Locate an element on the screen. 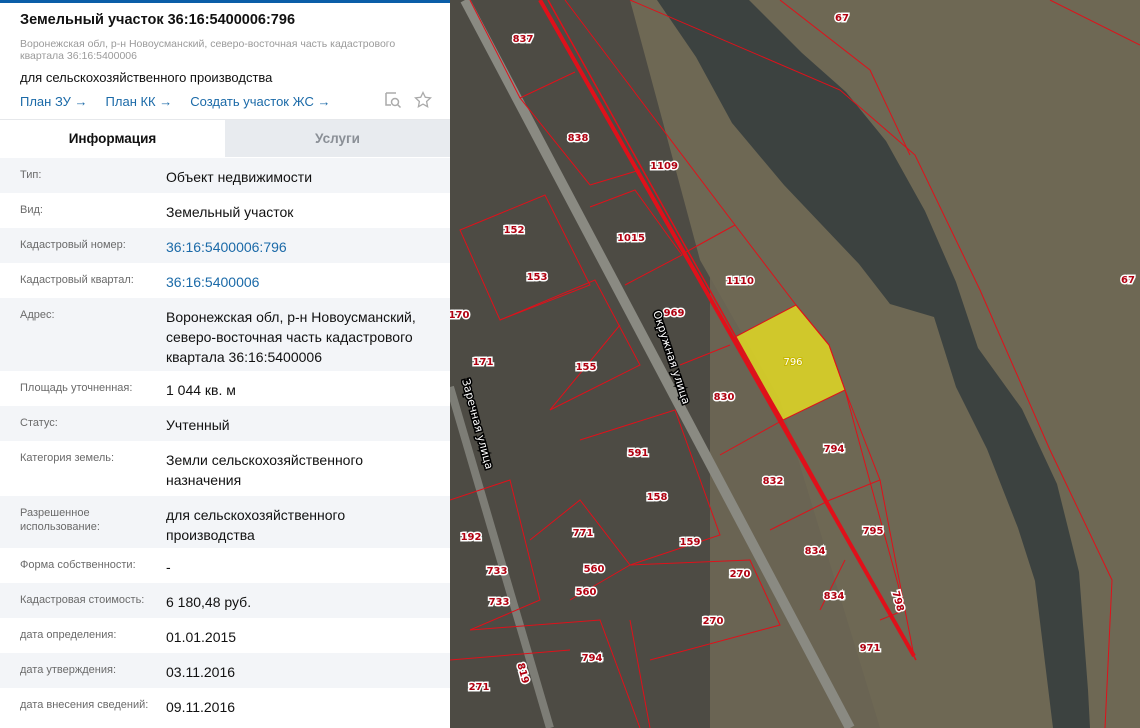 The width and height of the screenshot is (1140, 728). parcel-label: 838 is located at coordinates (578, 139).